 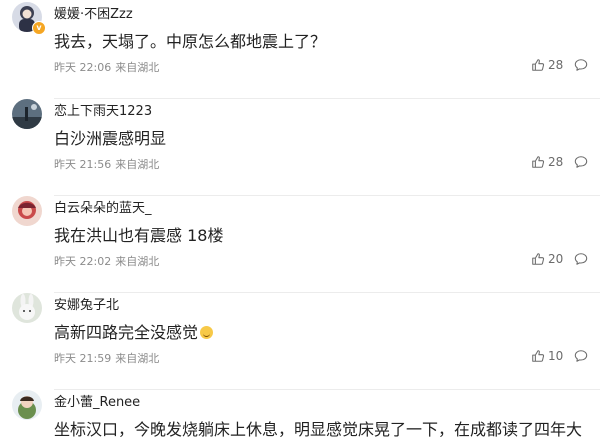 What do you see at coordinates (547, 356) in the screenshot?
I see `like-button: 10` at bounding box center [547, 356].